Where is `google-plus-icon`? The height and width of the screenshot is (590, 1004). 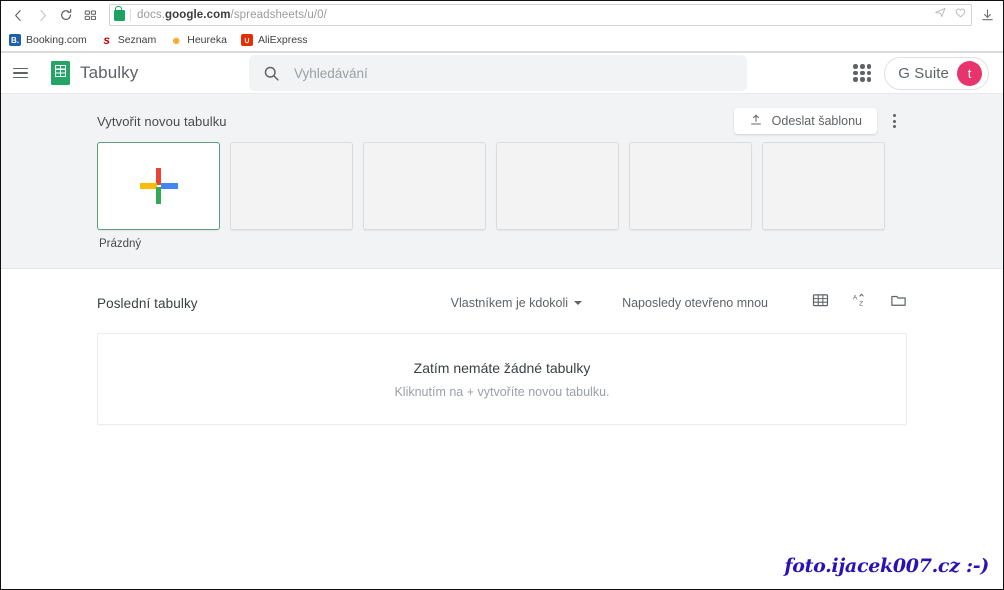 google-plus-icon is located at coordinates (159, 186).